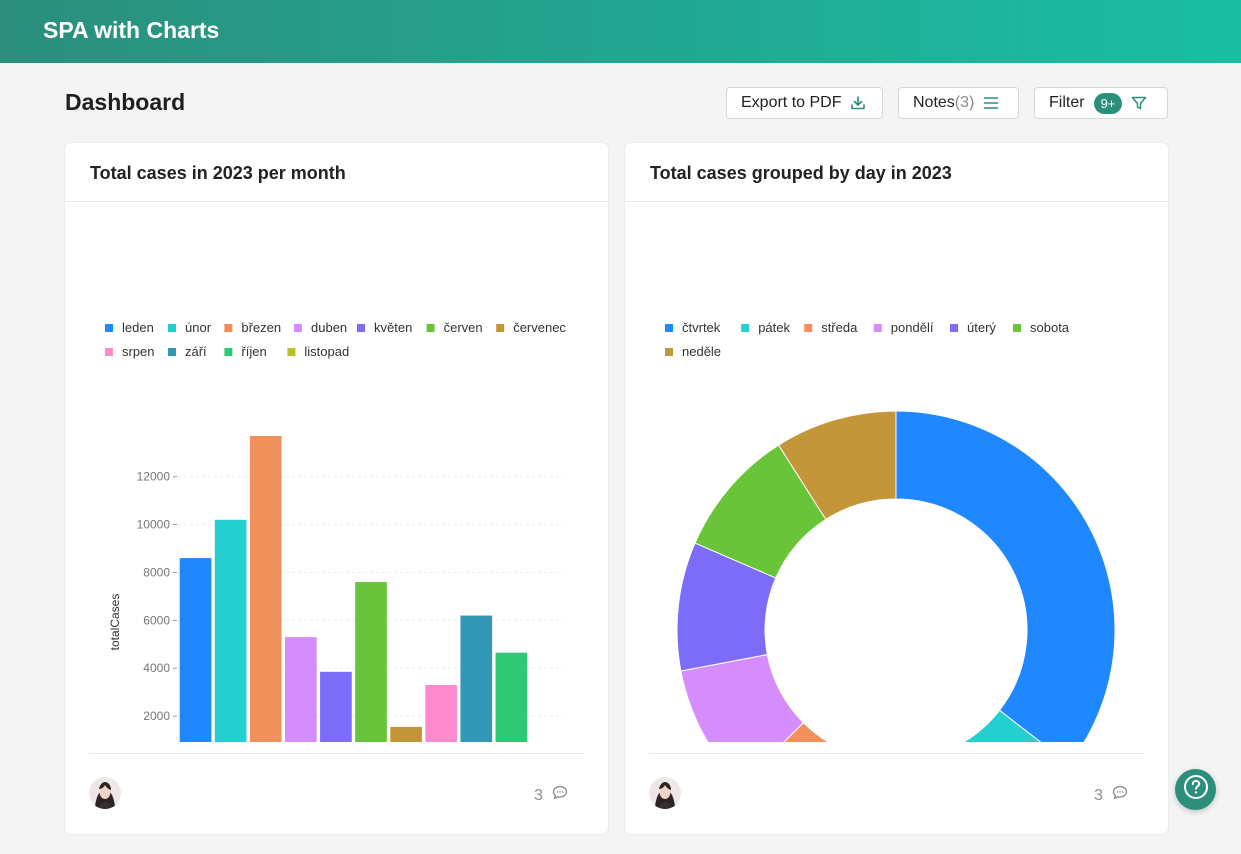  What do you see at coordinates (991, 103) in the screenshot?
I see `menu-icon` at bounding box center [991, 103].